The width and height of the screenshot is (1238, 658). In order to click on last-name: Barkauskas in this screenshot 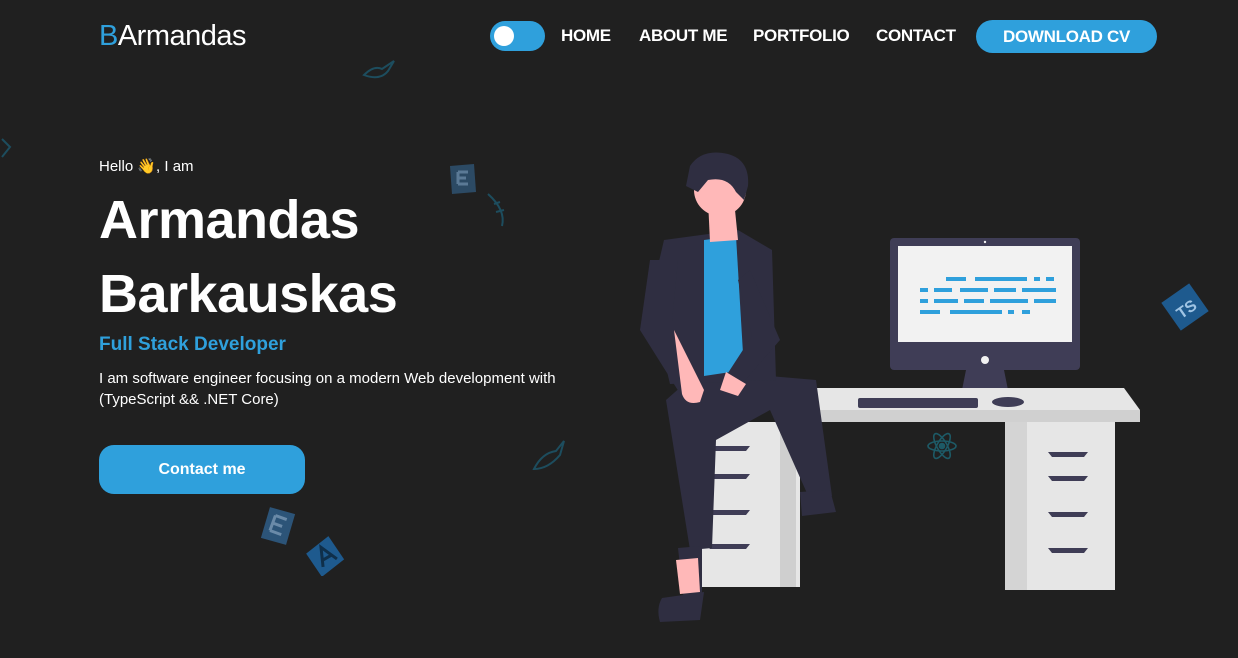, I will do `click(248, 294)`.